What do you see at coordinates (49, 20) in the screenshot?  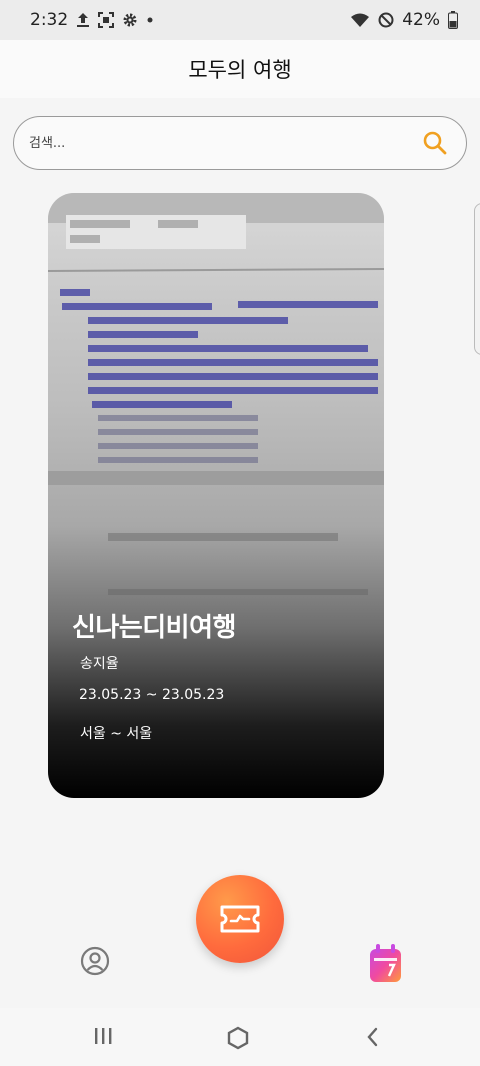 I see `status-time: 2:32` at bounding box center [49, 20].